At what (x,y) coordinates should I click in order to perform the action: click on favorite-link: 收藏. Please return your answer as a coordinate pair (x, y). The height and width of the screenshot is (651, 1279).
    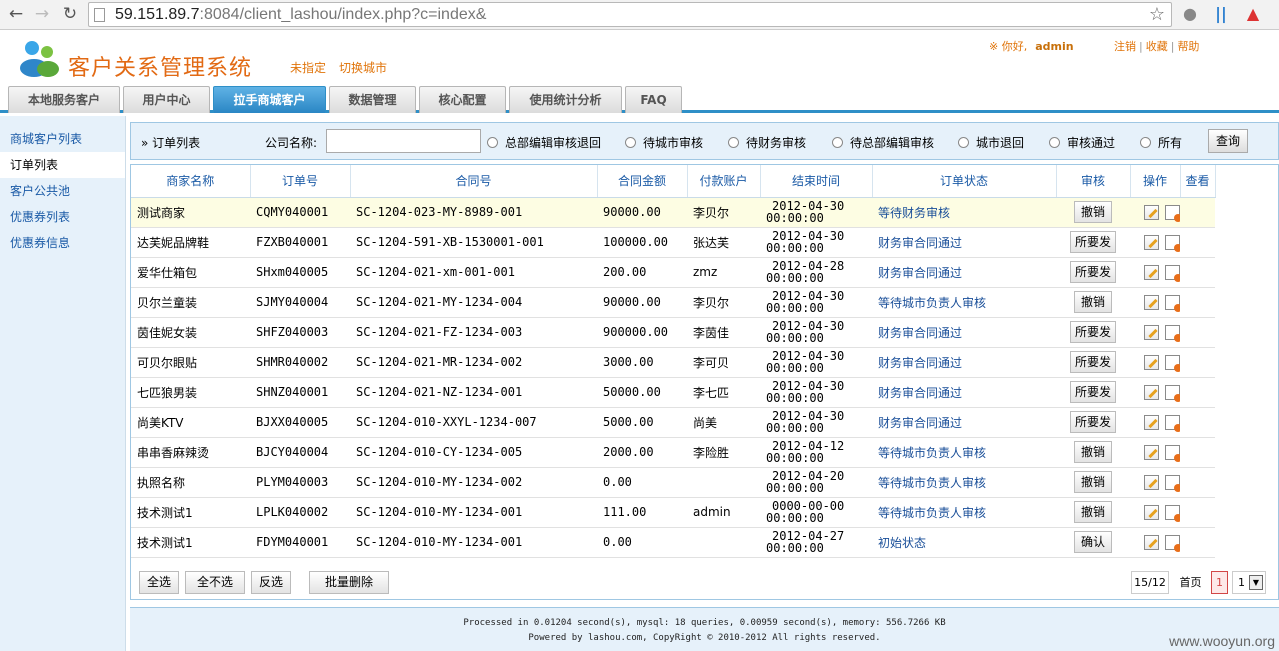
    Looking at the image, I should click on (1157, 46).